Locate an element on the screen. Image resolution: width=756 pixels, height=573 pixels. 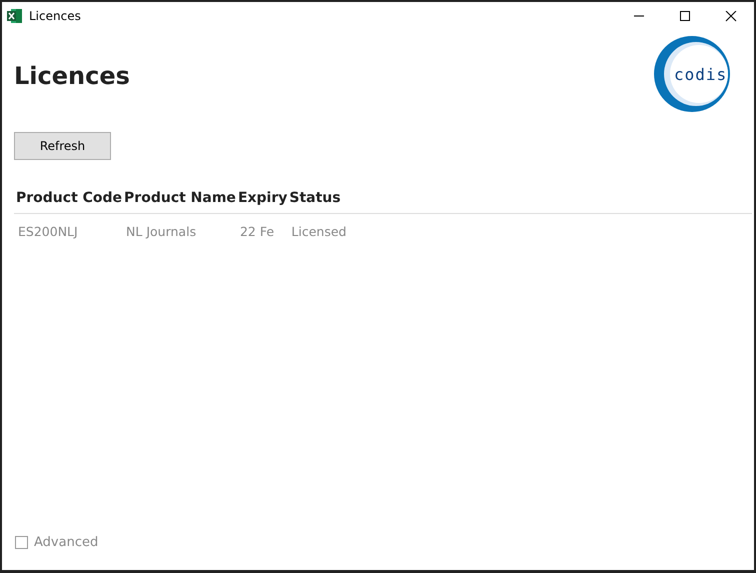
refresh-button: Refresh is located at coordinates (62, 146).